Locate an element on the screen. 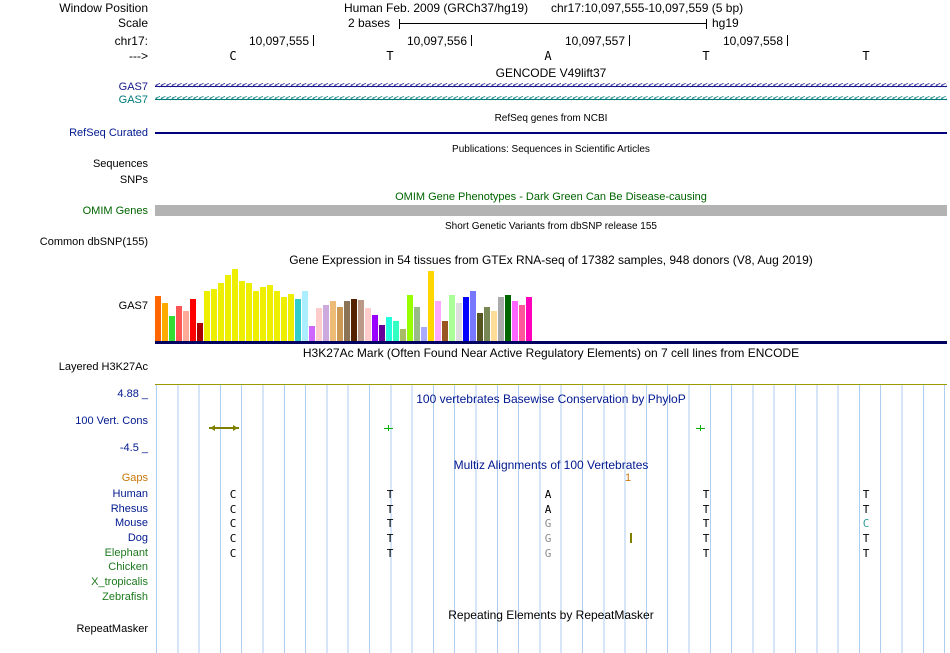 Image resolution: width=950 pixels, height=653 pixels. gaps-row-label: Gaps is located at coordinates (74, 478).